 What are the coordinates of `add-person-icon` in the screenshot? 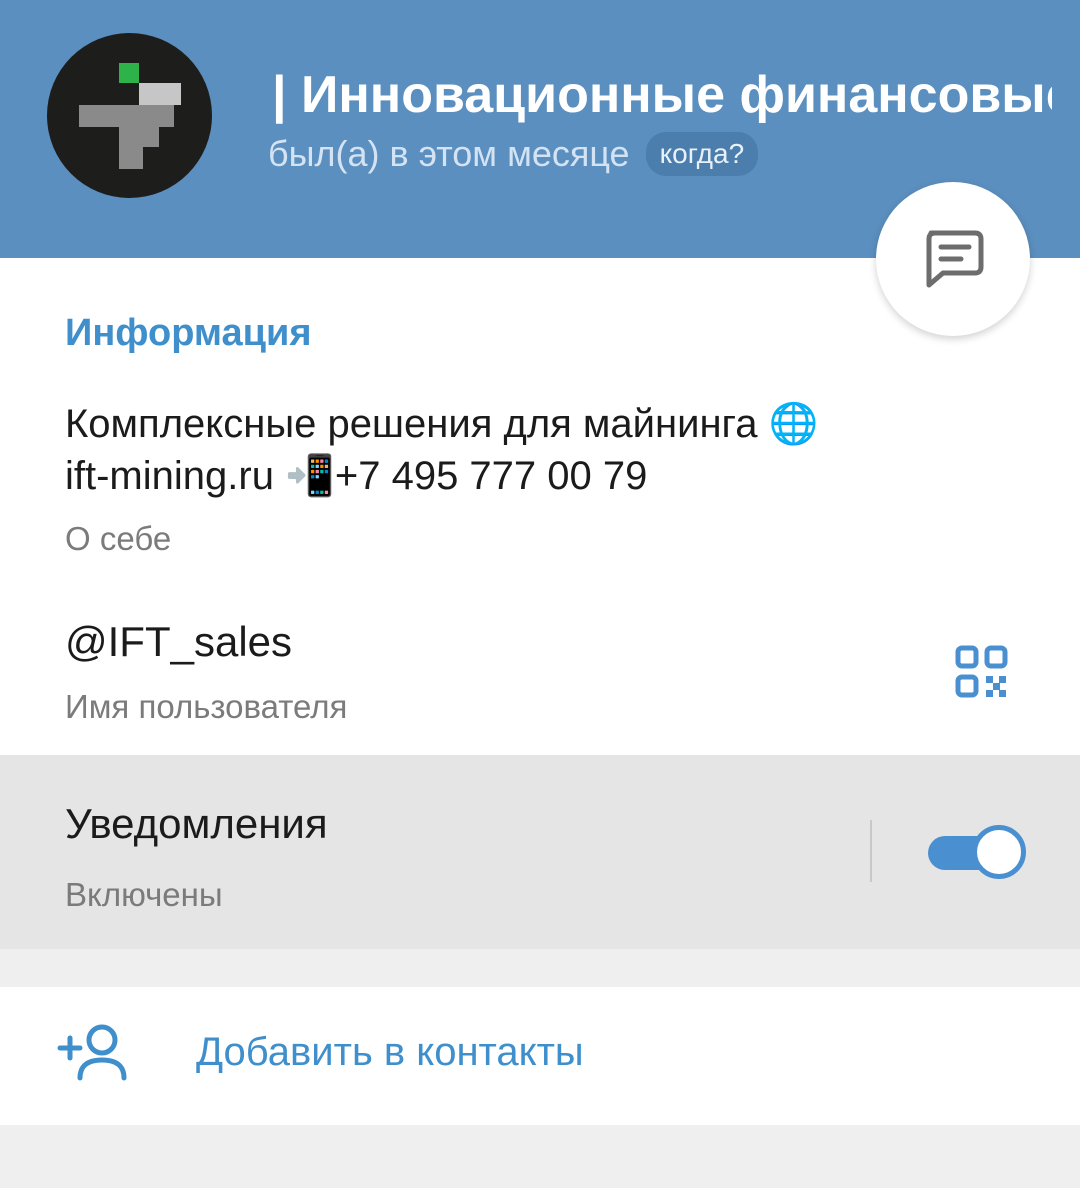 It's located at (92, 1052).